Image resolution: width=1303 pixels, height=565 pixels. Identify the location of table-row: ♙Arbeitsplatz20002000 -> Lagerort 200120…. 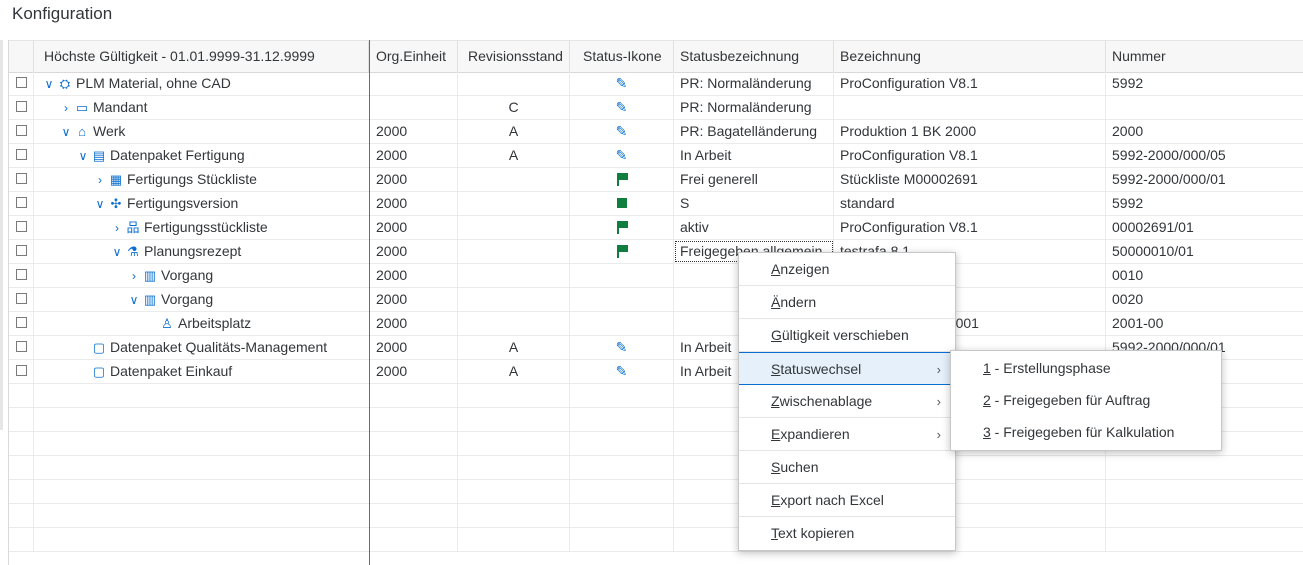
(656, 324).